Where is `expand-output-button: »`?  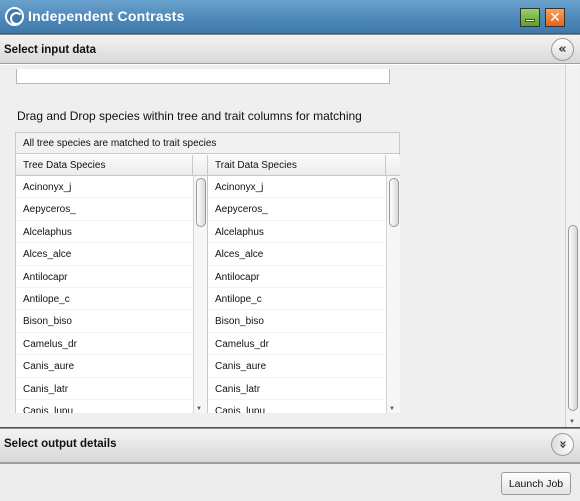 expand-output-button: » is located at coordinates (562, 444).